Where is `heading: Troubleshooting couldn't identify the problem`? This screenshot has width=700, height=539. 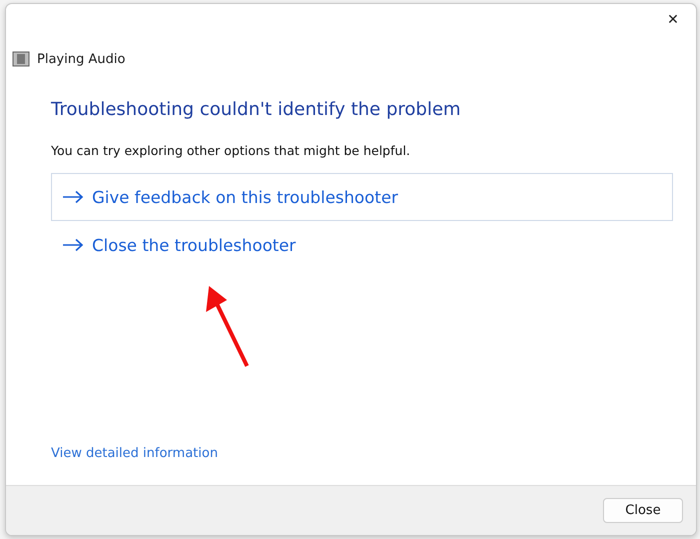 heading: Troubleshooting couldn't identify the problem is located at coordinates (256, 109).